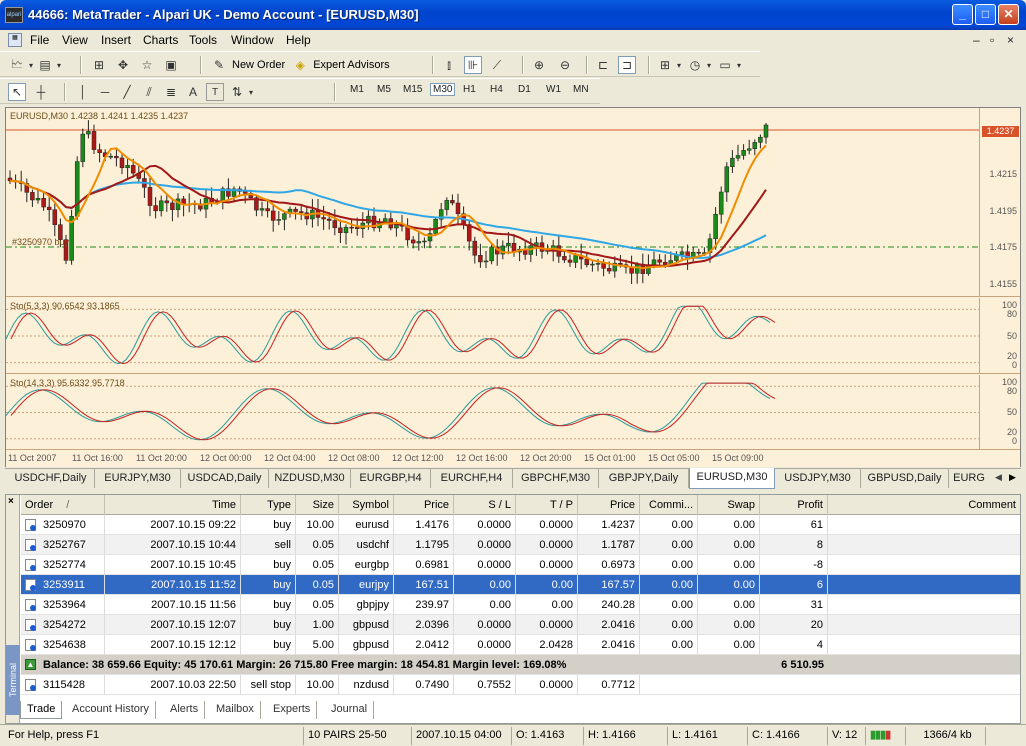  Describe the element at coordinates (15, 40) in the screenshot. I see `chart-window-icon: ▦` at that location.